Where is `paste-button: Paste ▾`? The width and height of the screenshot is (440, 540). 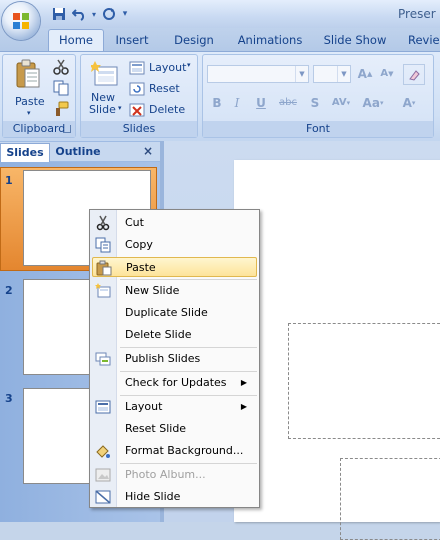
paste-button: Paste ▾ is located at coordinates (27, 88).